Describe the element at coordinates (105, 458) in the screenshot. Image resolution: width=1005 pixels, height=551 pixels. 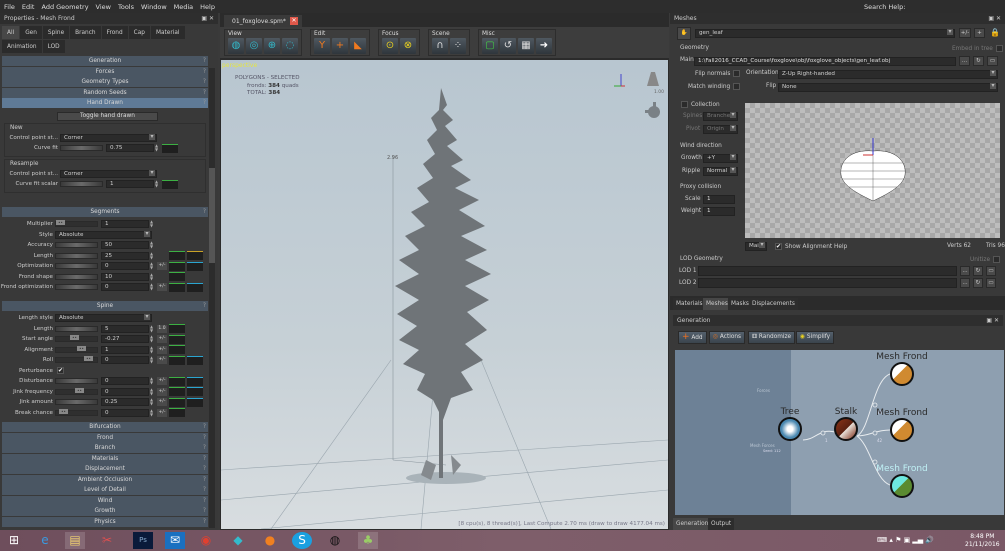
I see `section-materials: Materials?` at that location.